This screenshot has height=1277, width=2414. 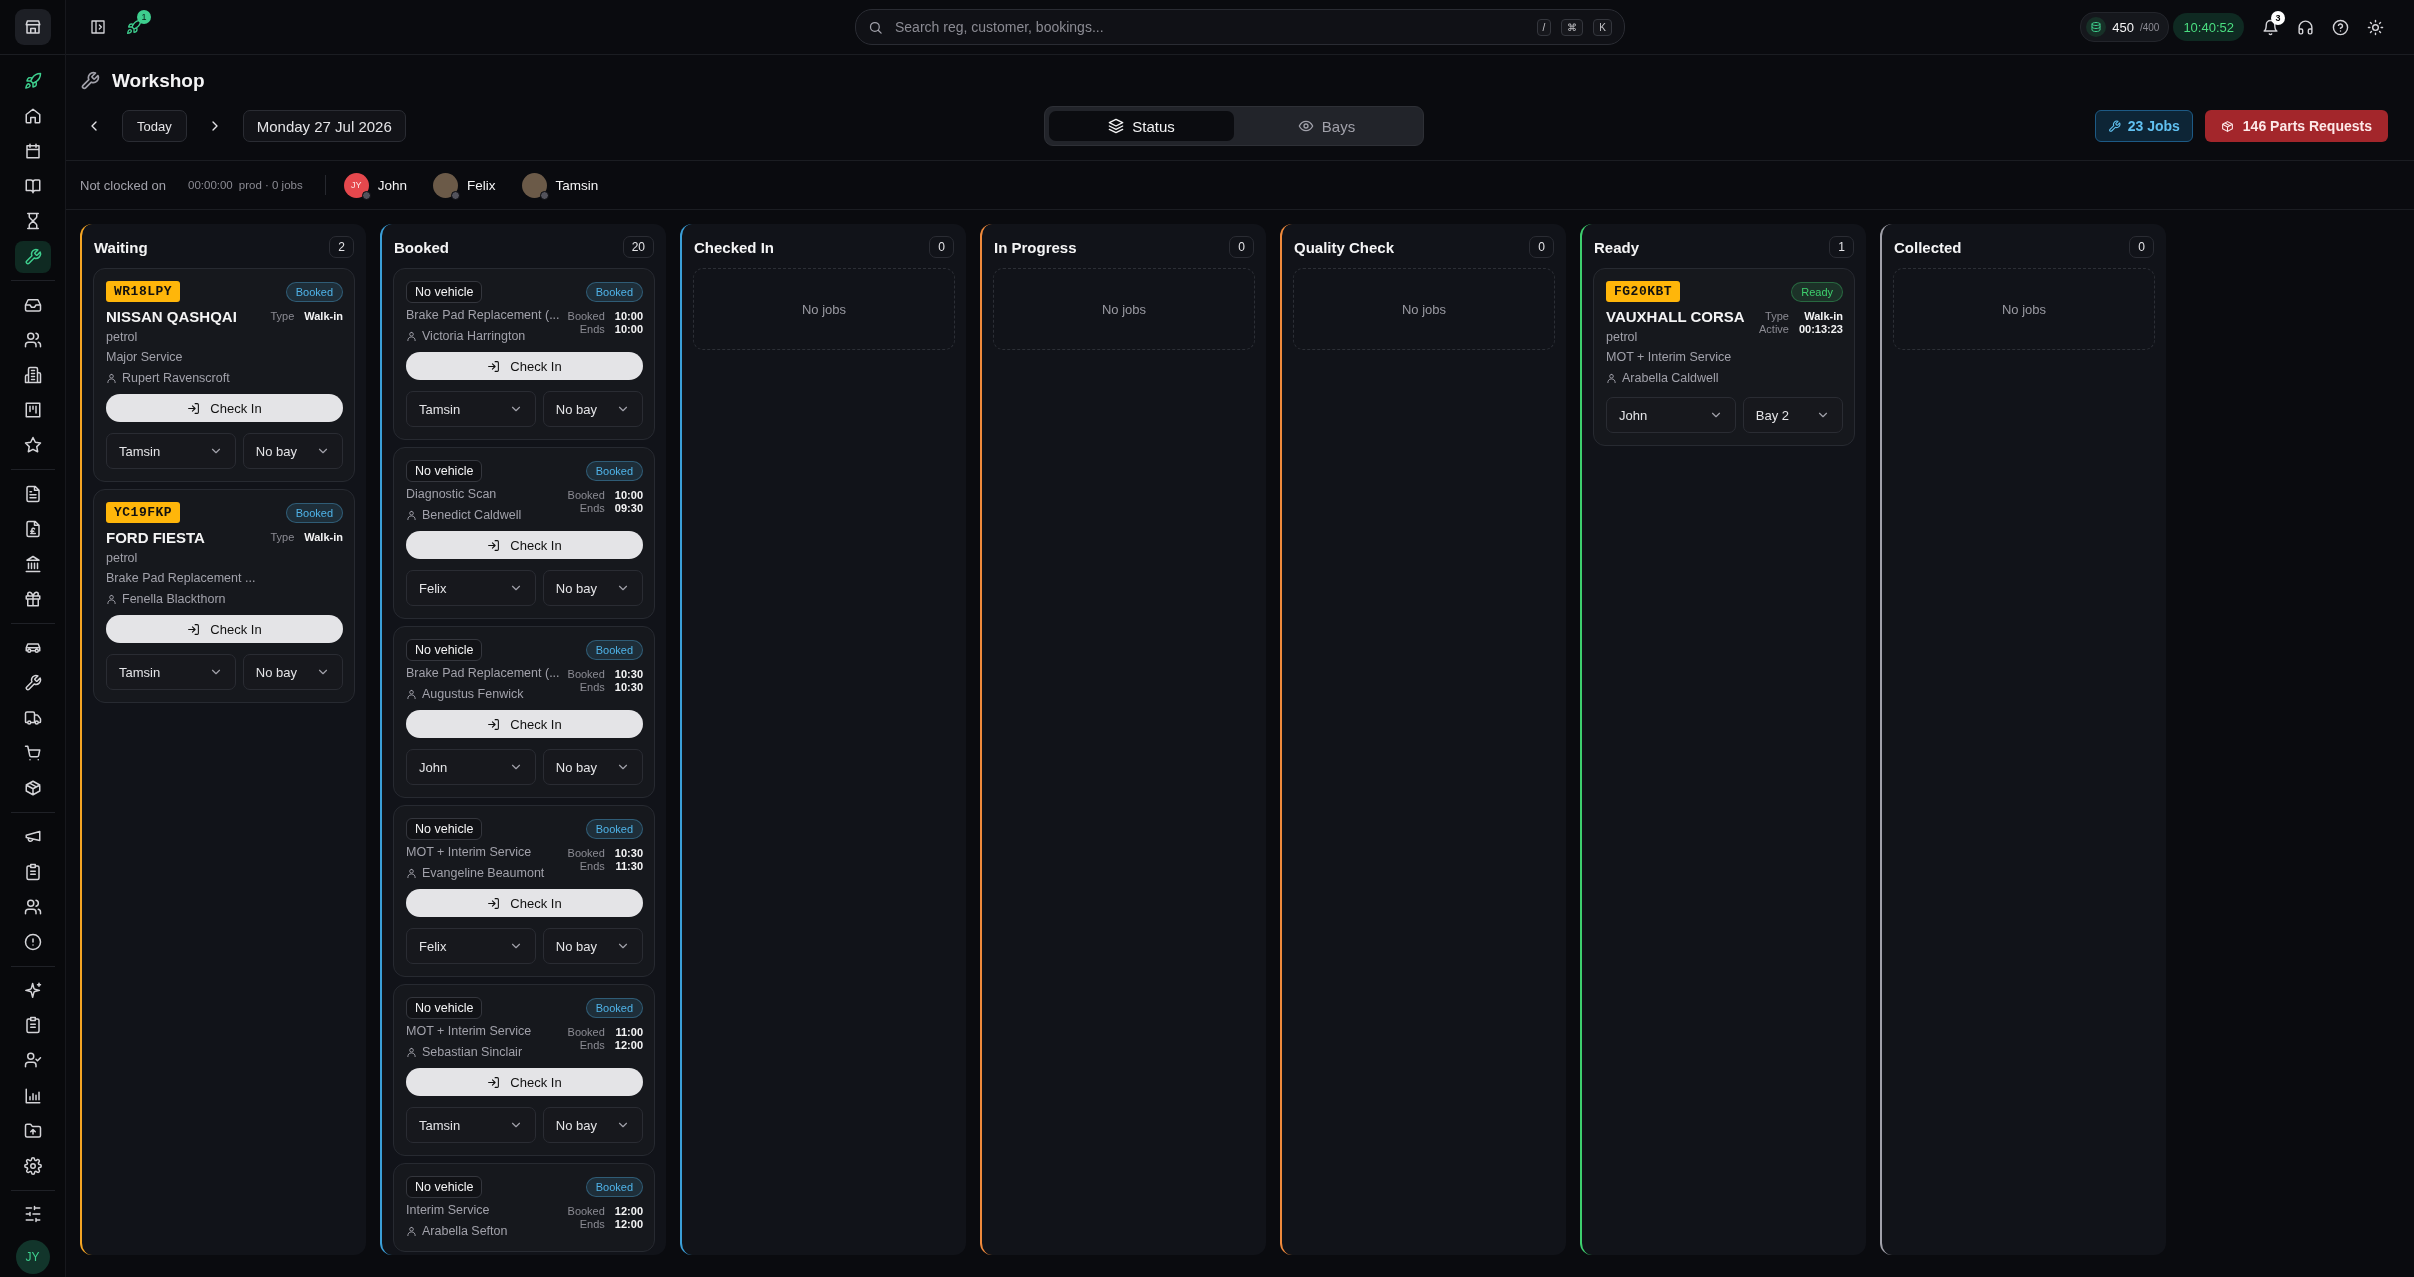 I want to click on pound-document-icon, so click(x=32, y=528).